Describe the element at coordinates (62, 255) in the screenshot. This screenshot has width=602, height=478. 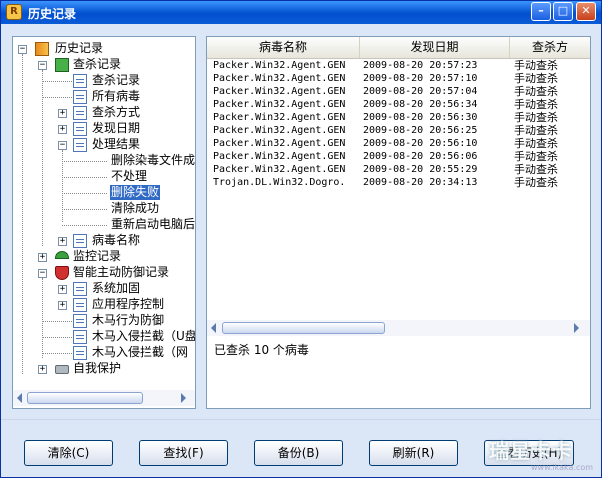
I see `umbrella-icon` at that location.